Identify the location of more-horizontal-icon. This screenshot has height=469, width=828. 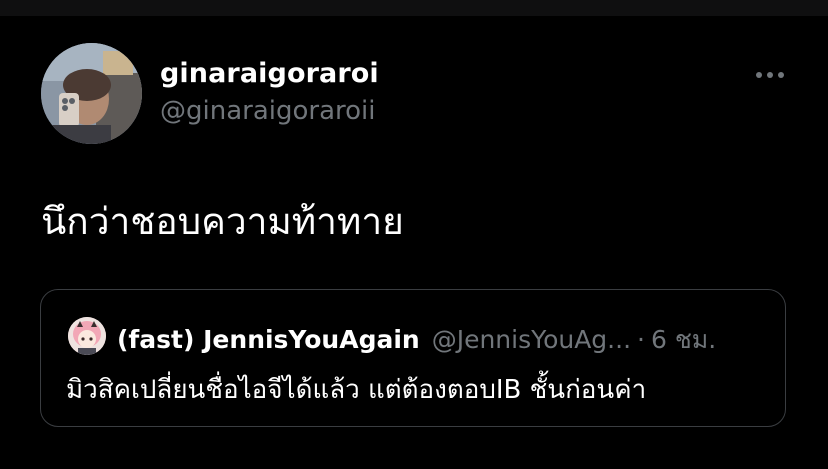
(770, 75).